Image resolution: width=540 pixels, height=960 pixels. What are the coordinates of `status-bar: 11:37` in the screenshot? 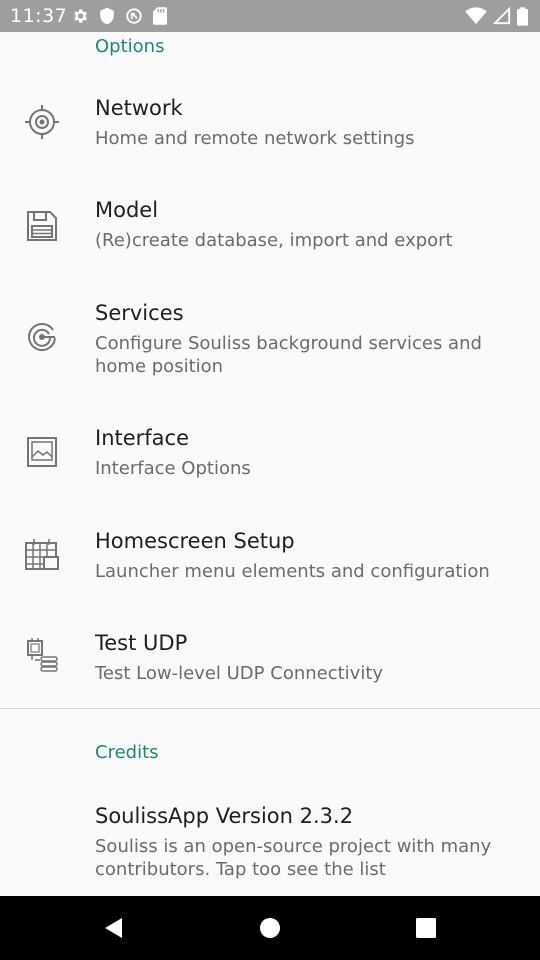 It's located at (270, 16).